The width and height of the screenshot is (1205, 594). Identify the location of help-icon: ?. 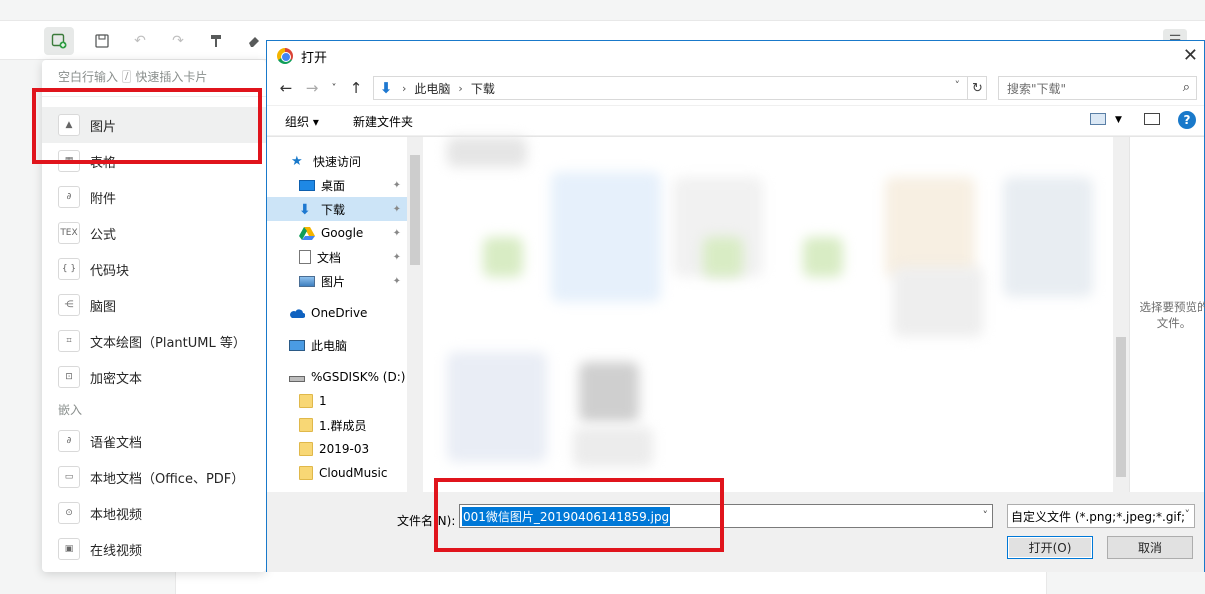
(1187, 120).